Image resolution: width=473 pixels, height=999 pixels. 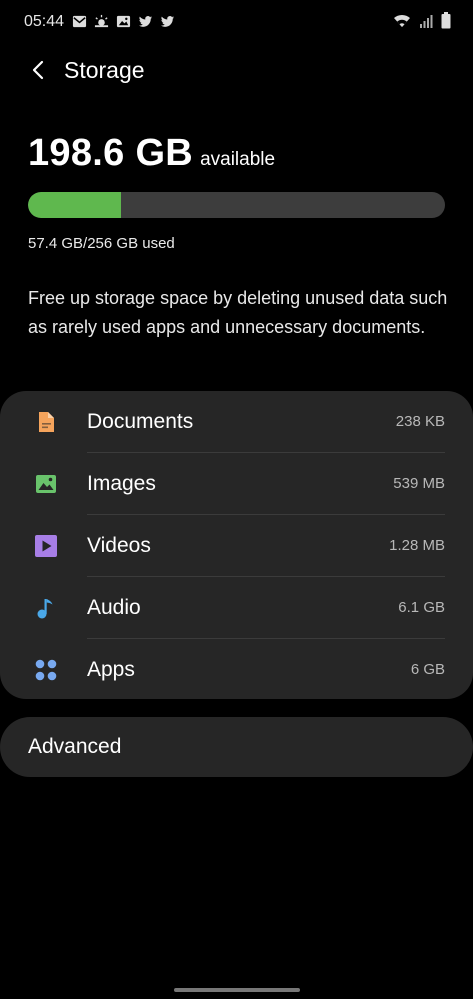 I want to click on advanced-label: Advanced, so click(x=75, y=746).